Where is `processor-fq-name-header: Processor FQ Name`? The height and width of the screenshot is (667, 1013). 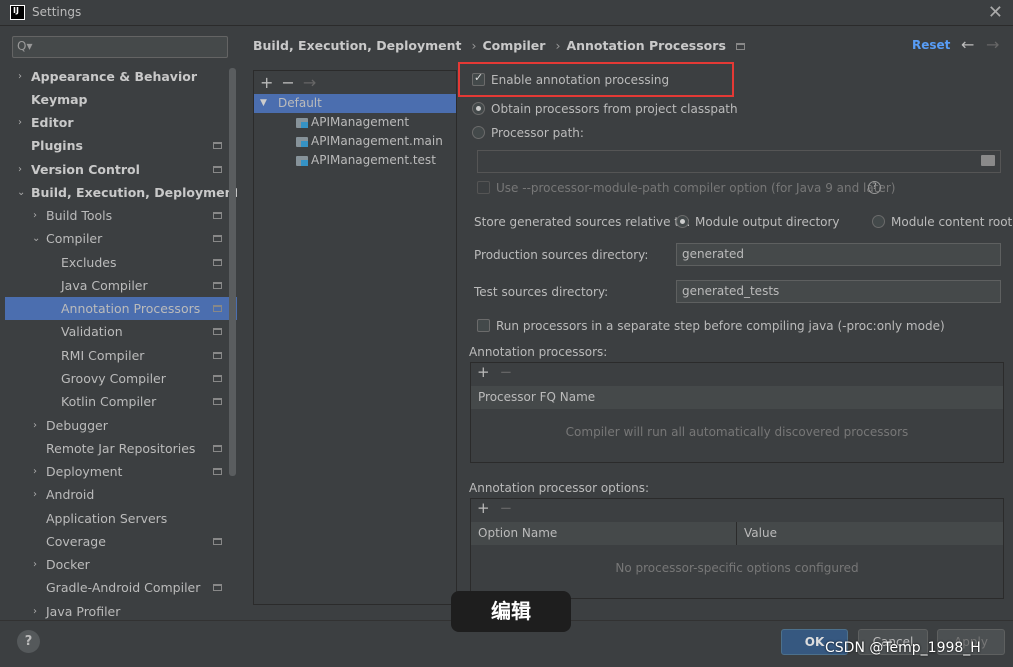 processor-fq-name-header: Processor FQ Name is located at coordinates (737, 397).